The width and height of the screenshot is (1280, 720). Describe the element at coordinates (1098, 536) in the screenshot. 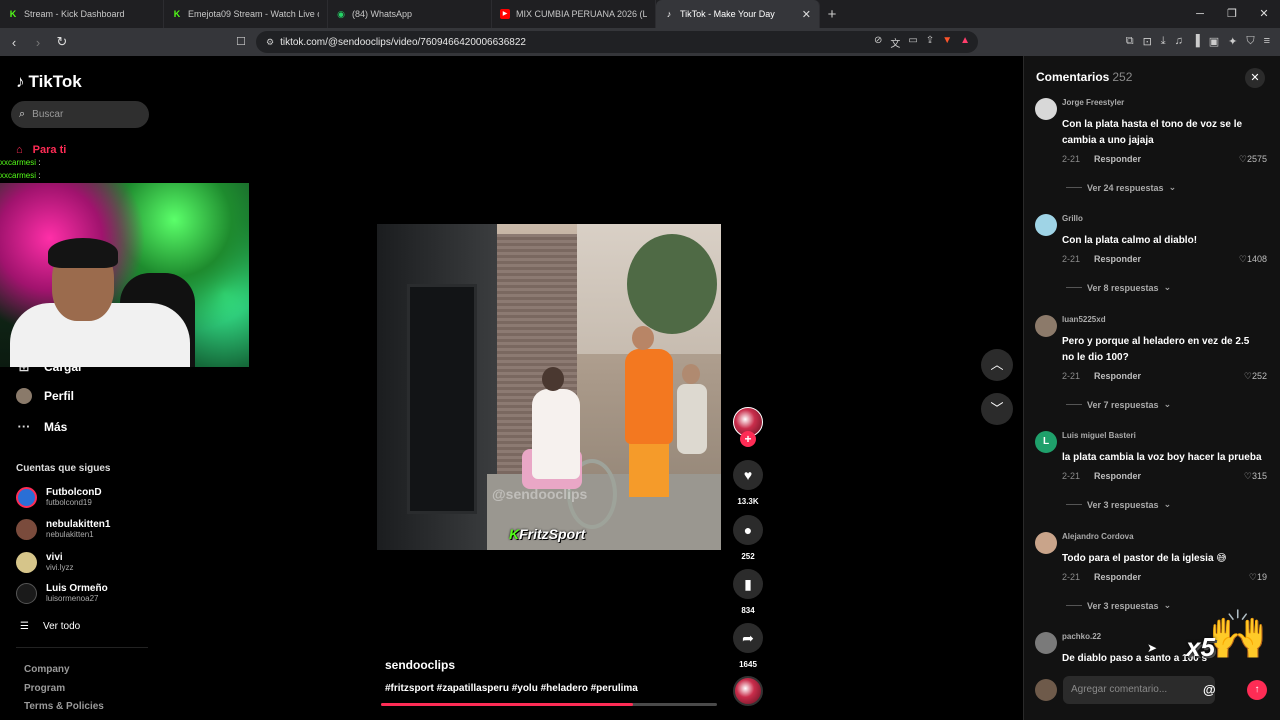

I see `comment-user: Alejandro Cordova` at that location.